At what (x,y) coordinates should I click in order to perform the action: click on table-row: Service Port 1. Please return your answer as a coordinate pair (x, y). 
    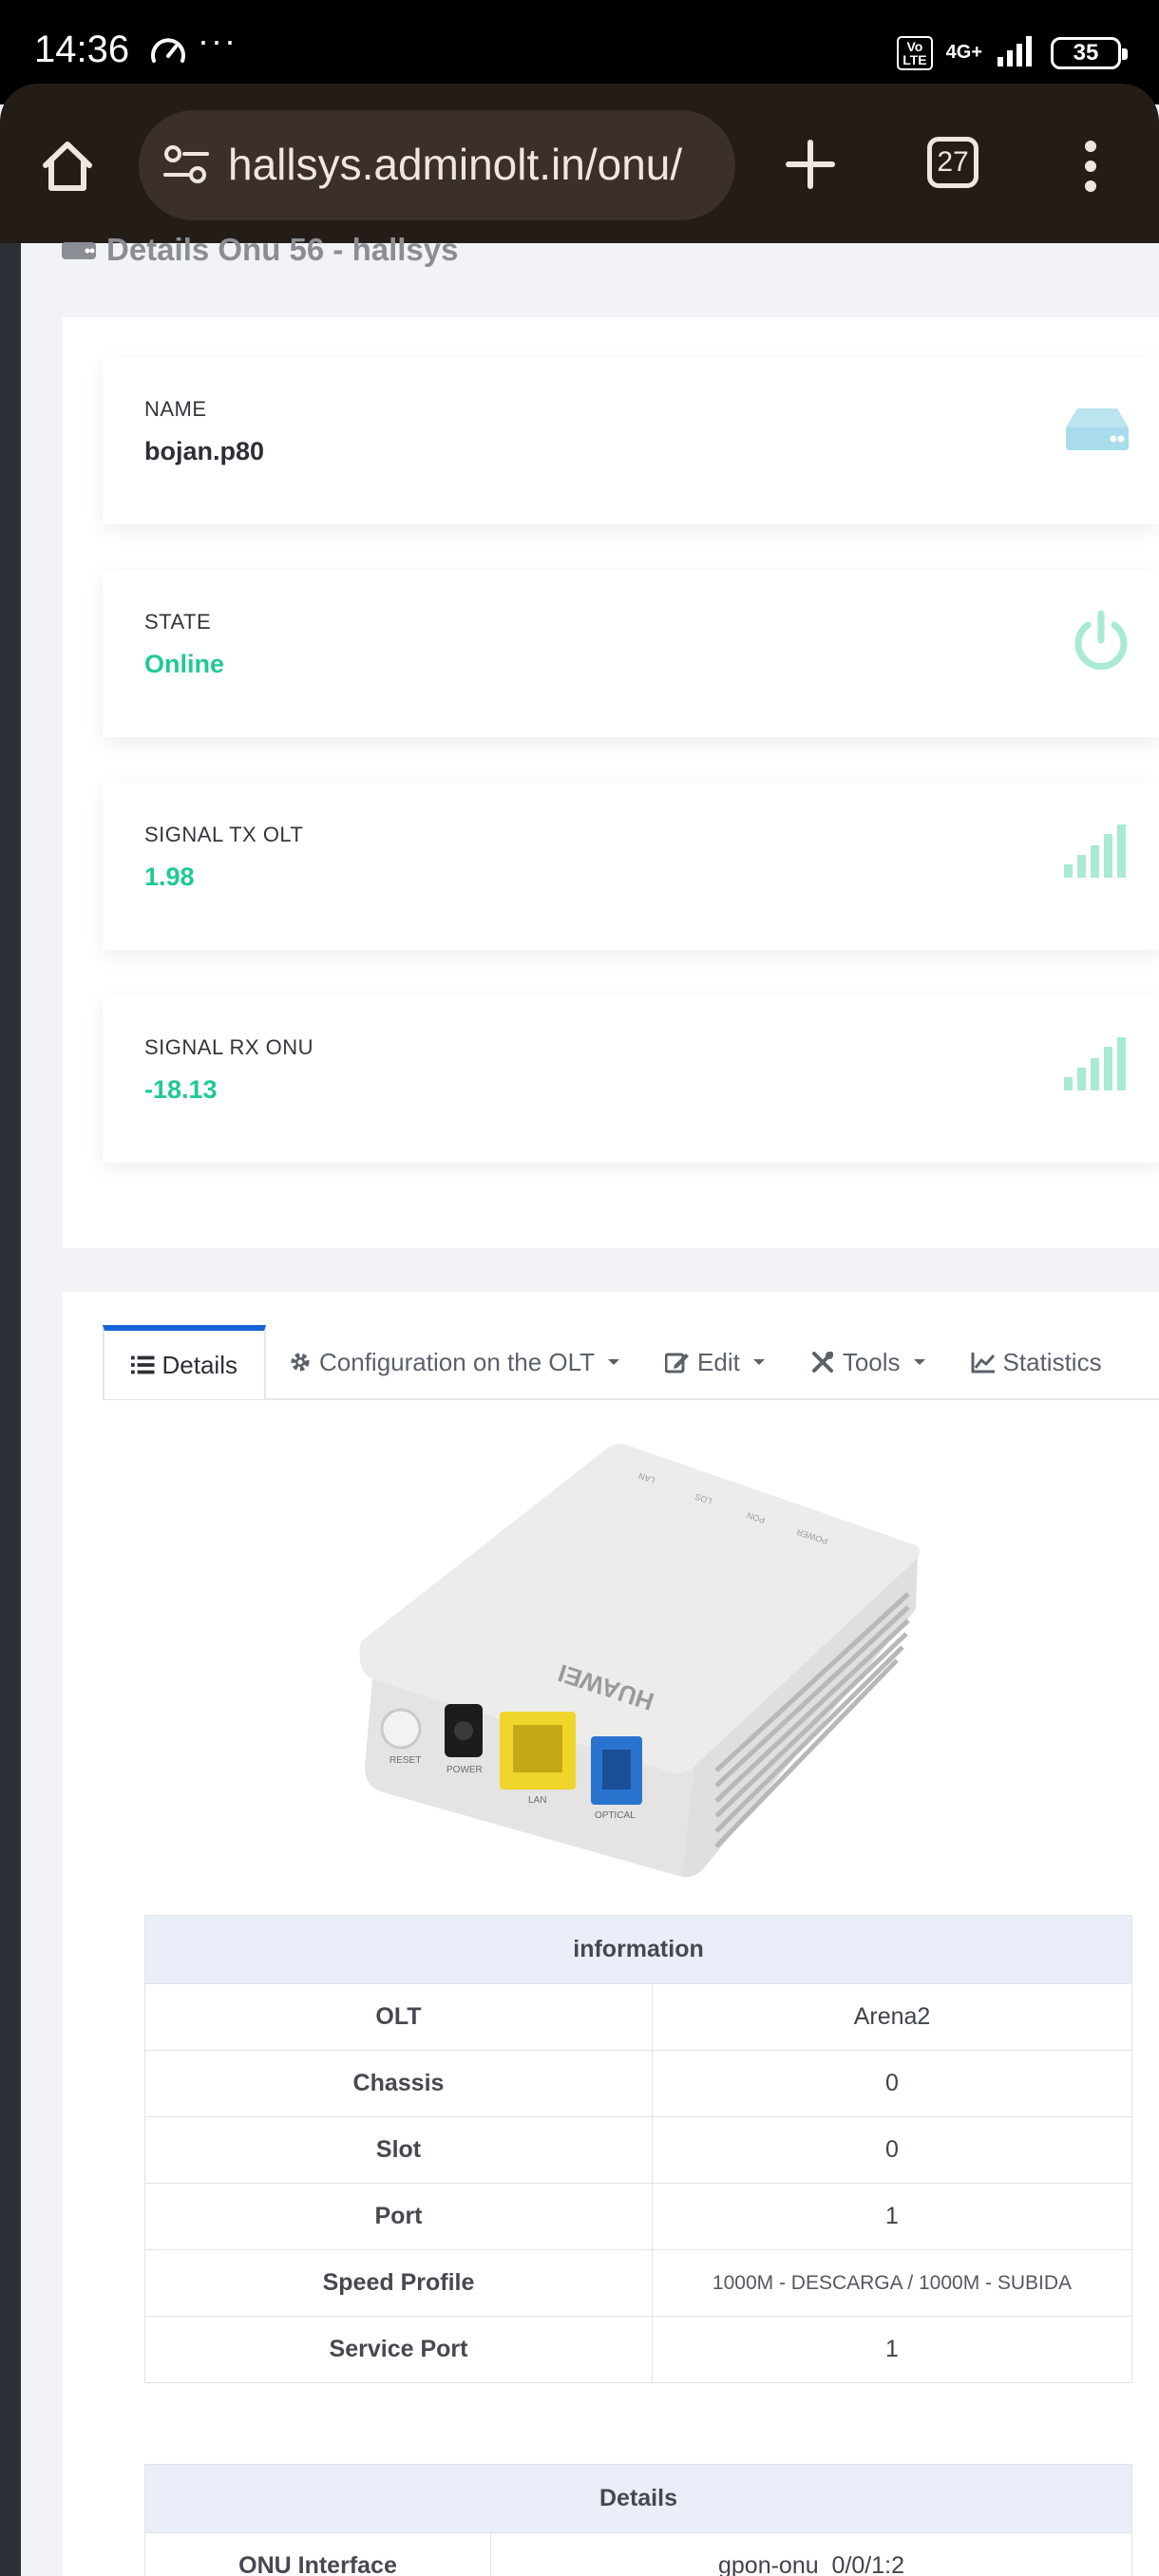
    Looking at the image, I should click on (638, 2349).